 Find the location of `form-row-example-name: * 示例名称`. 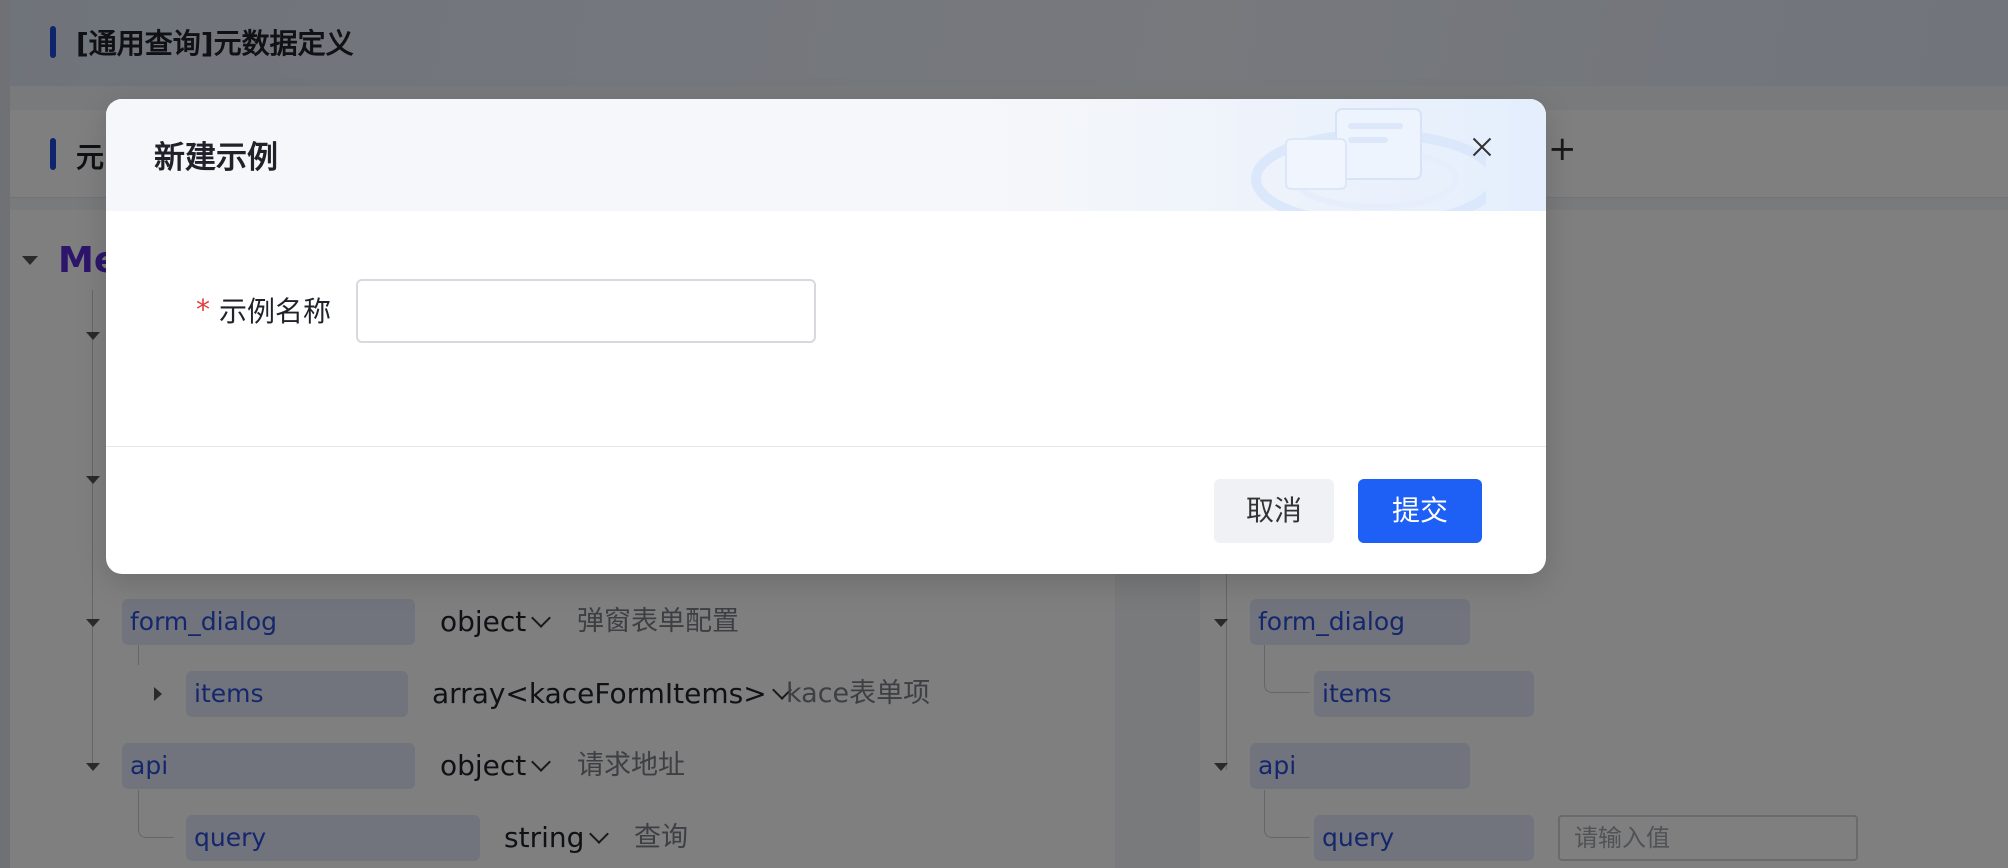

form-row-example-name: * 示例名称 is located at coordinates (826, 311).